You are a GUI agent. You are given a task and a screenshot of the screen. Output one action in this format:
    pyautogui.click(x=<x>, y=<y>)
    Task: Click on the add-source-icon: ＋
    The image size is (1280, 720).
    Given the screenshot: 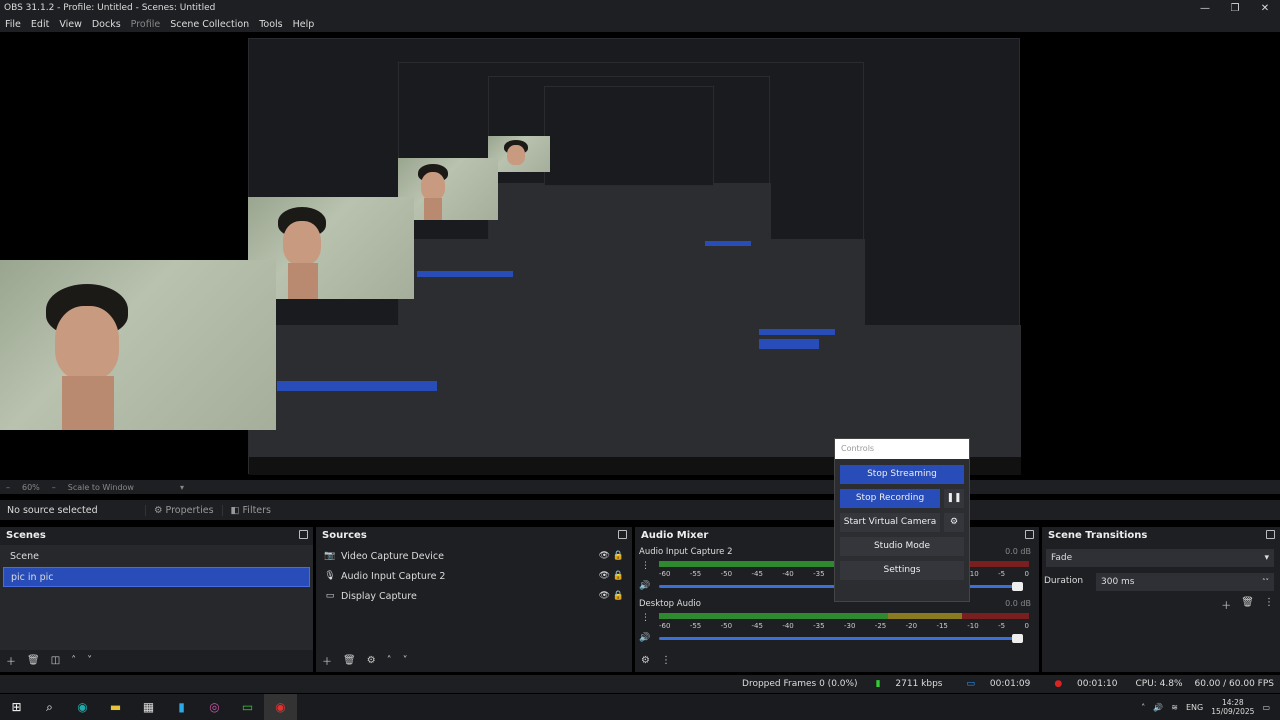 What is the action you would take?
    pyautogui.click(x=327, y=660)
    